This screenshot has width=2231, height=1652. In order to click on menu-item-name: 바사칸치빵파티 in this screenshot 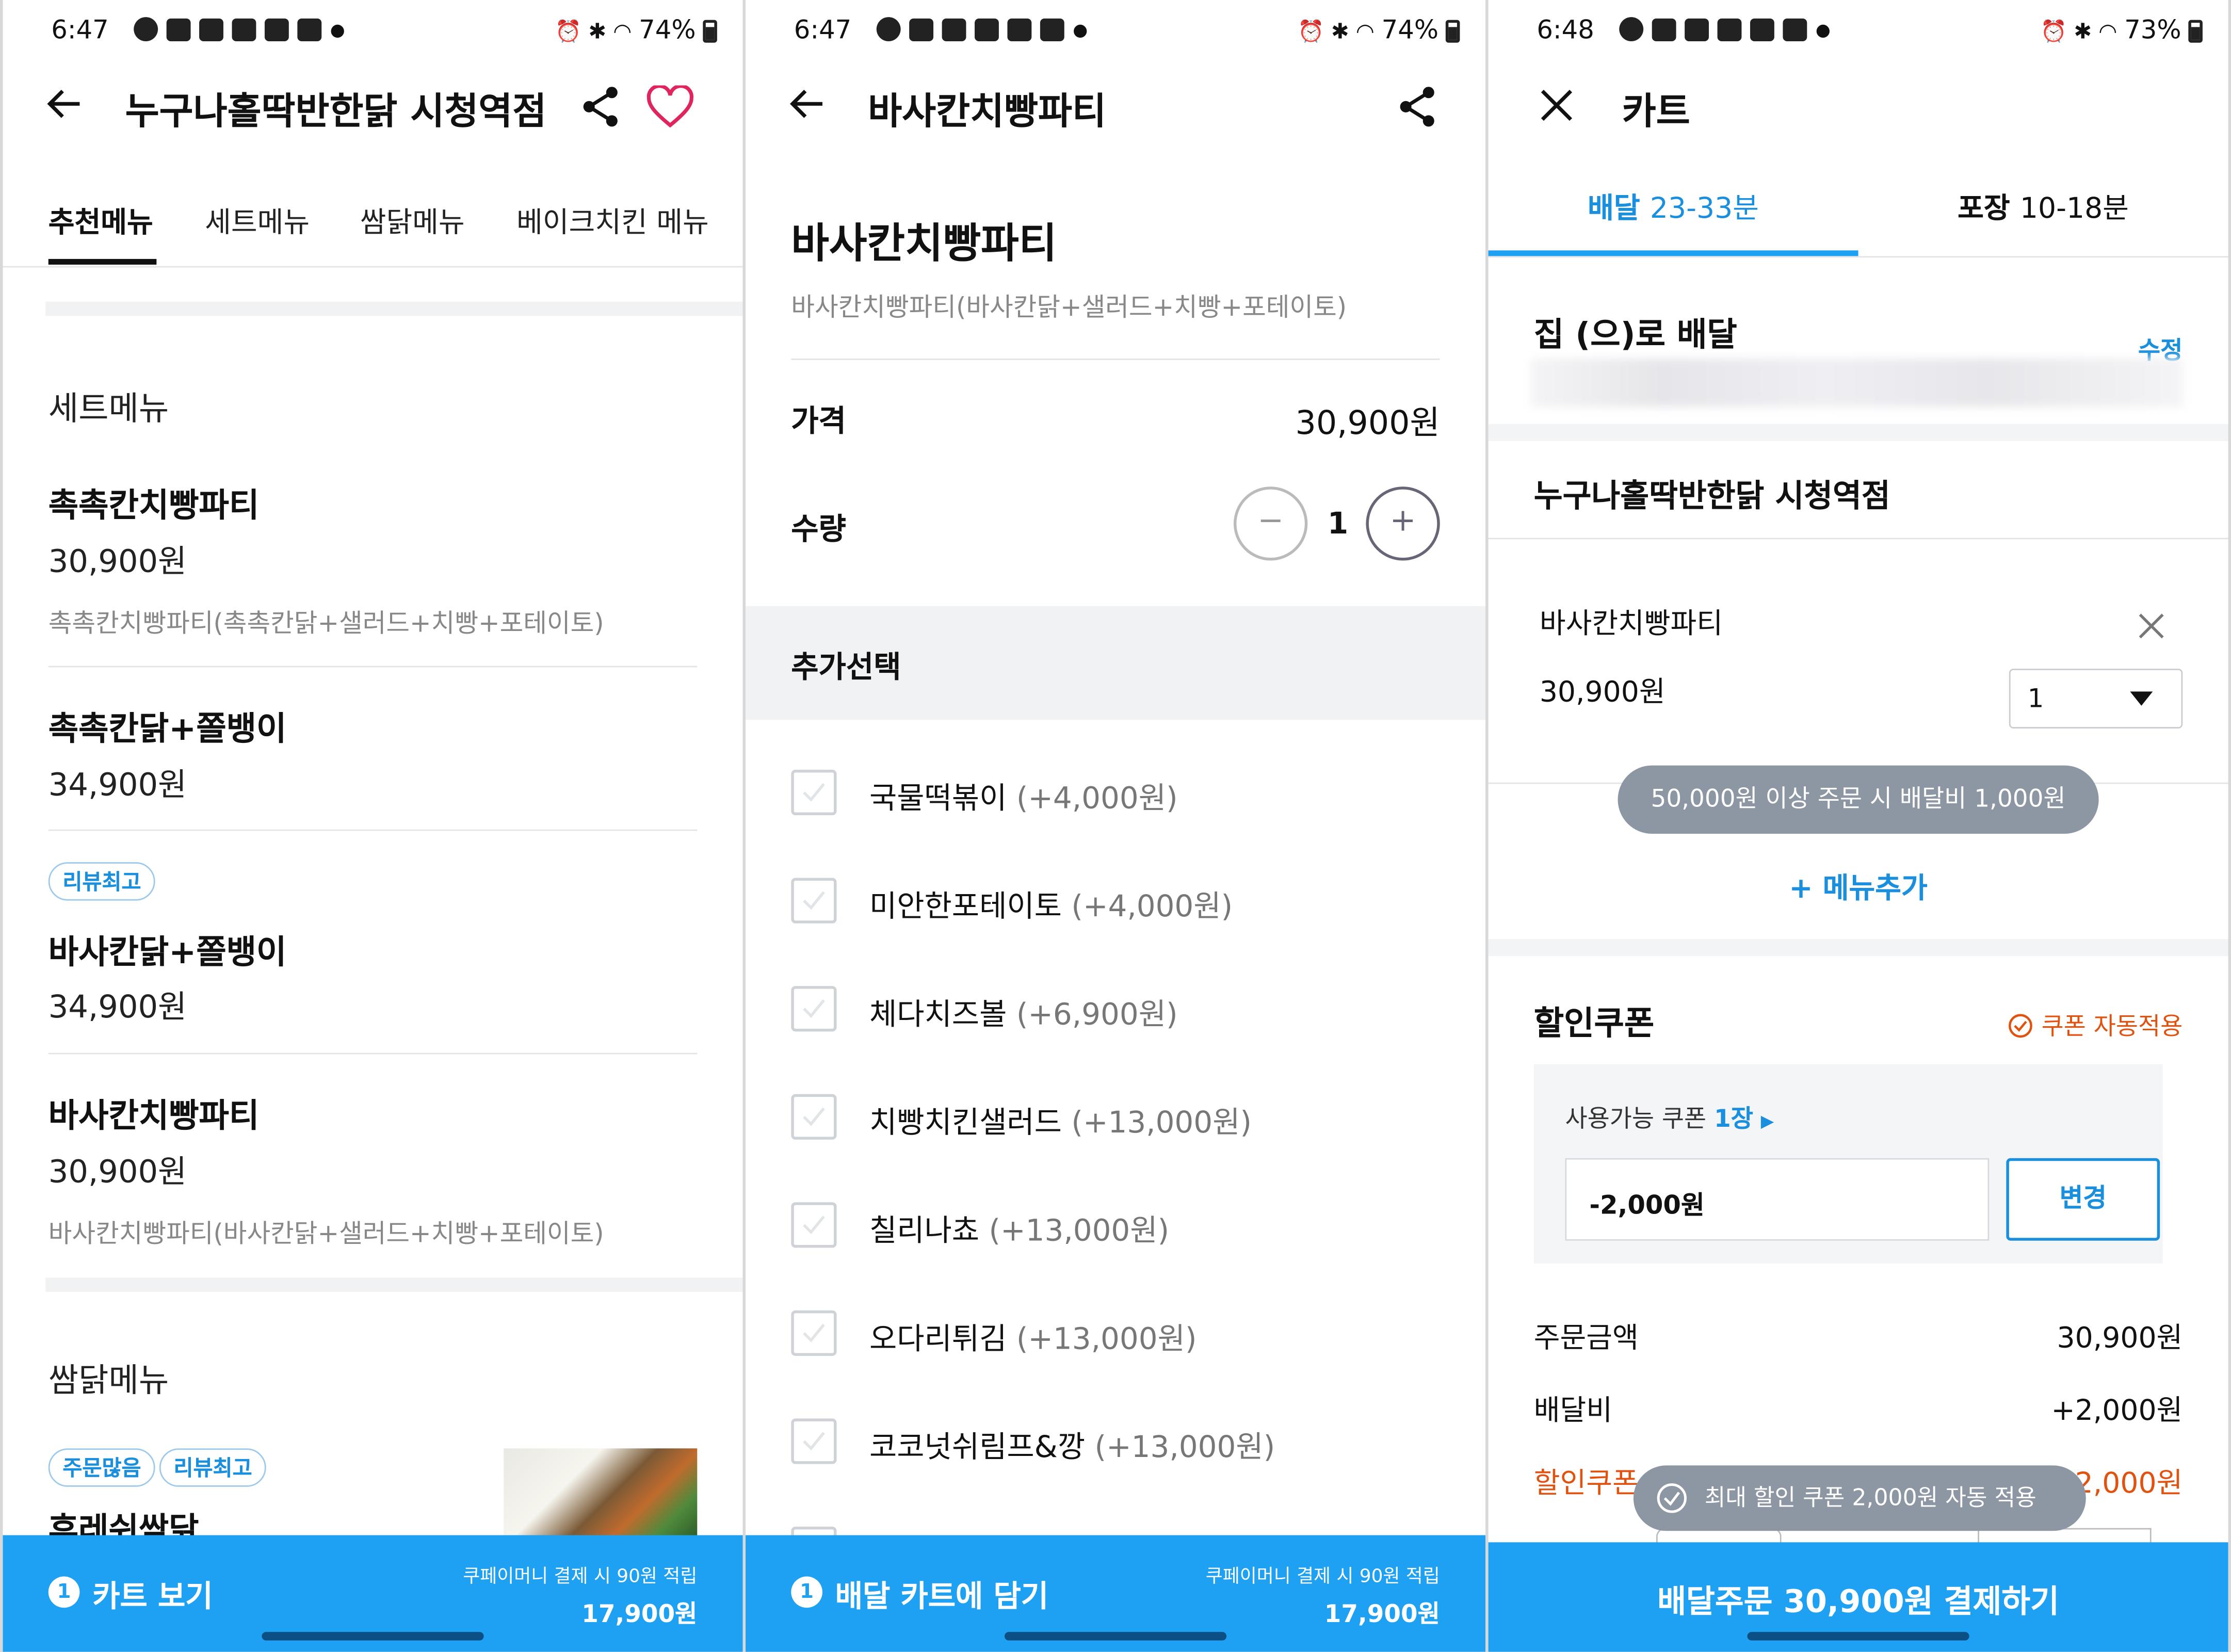, I will do `click(153, 1113)`.